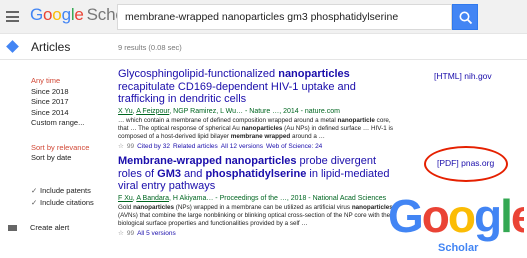 This screenshot has width=527, height=258. I want to click on articles-icon, so click(12, 46).